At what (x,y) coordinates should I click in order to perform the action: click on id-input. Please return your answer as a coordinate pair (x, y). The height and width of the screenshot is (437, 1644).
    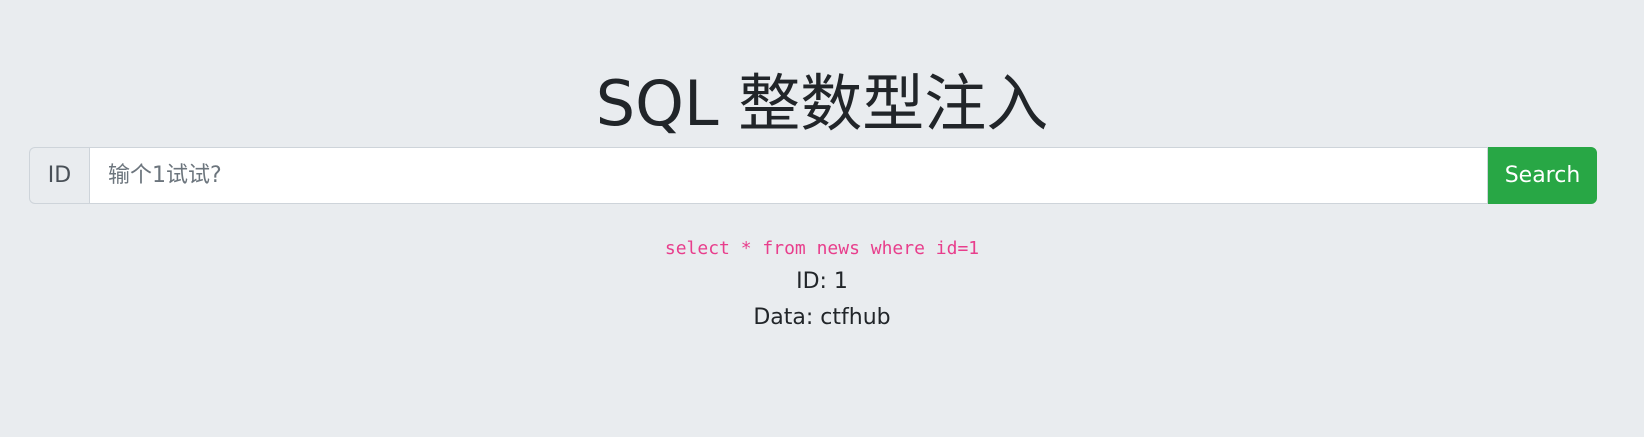
    Looking at the image, I should click on (788, 175).